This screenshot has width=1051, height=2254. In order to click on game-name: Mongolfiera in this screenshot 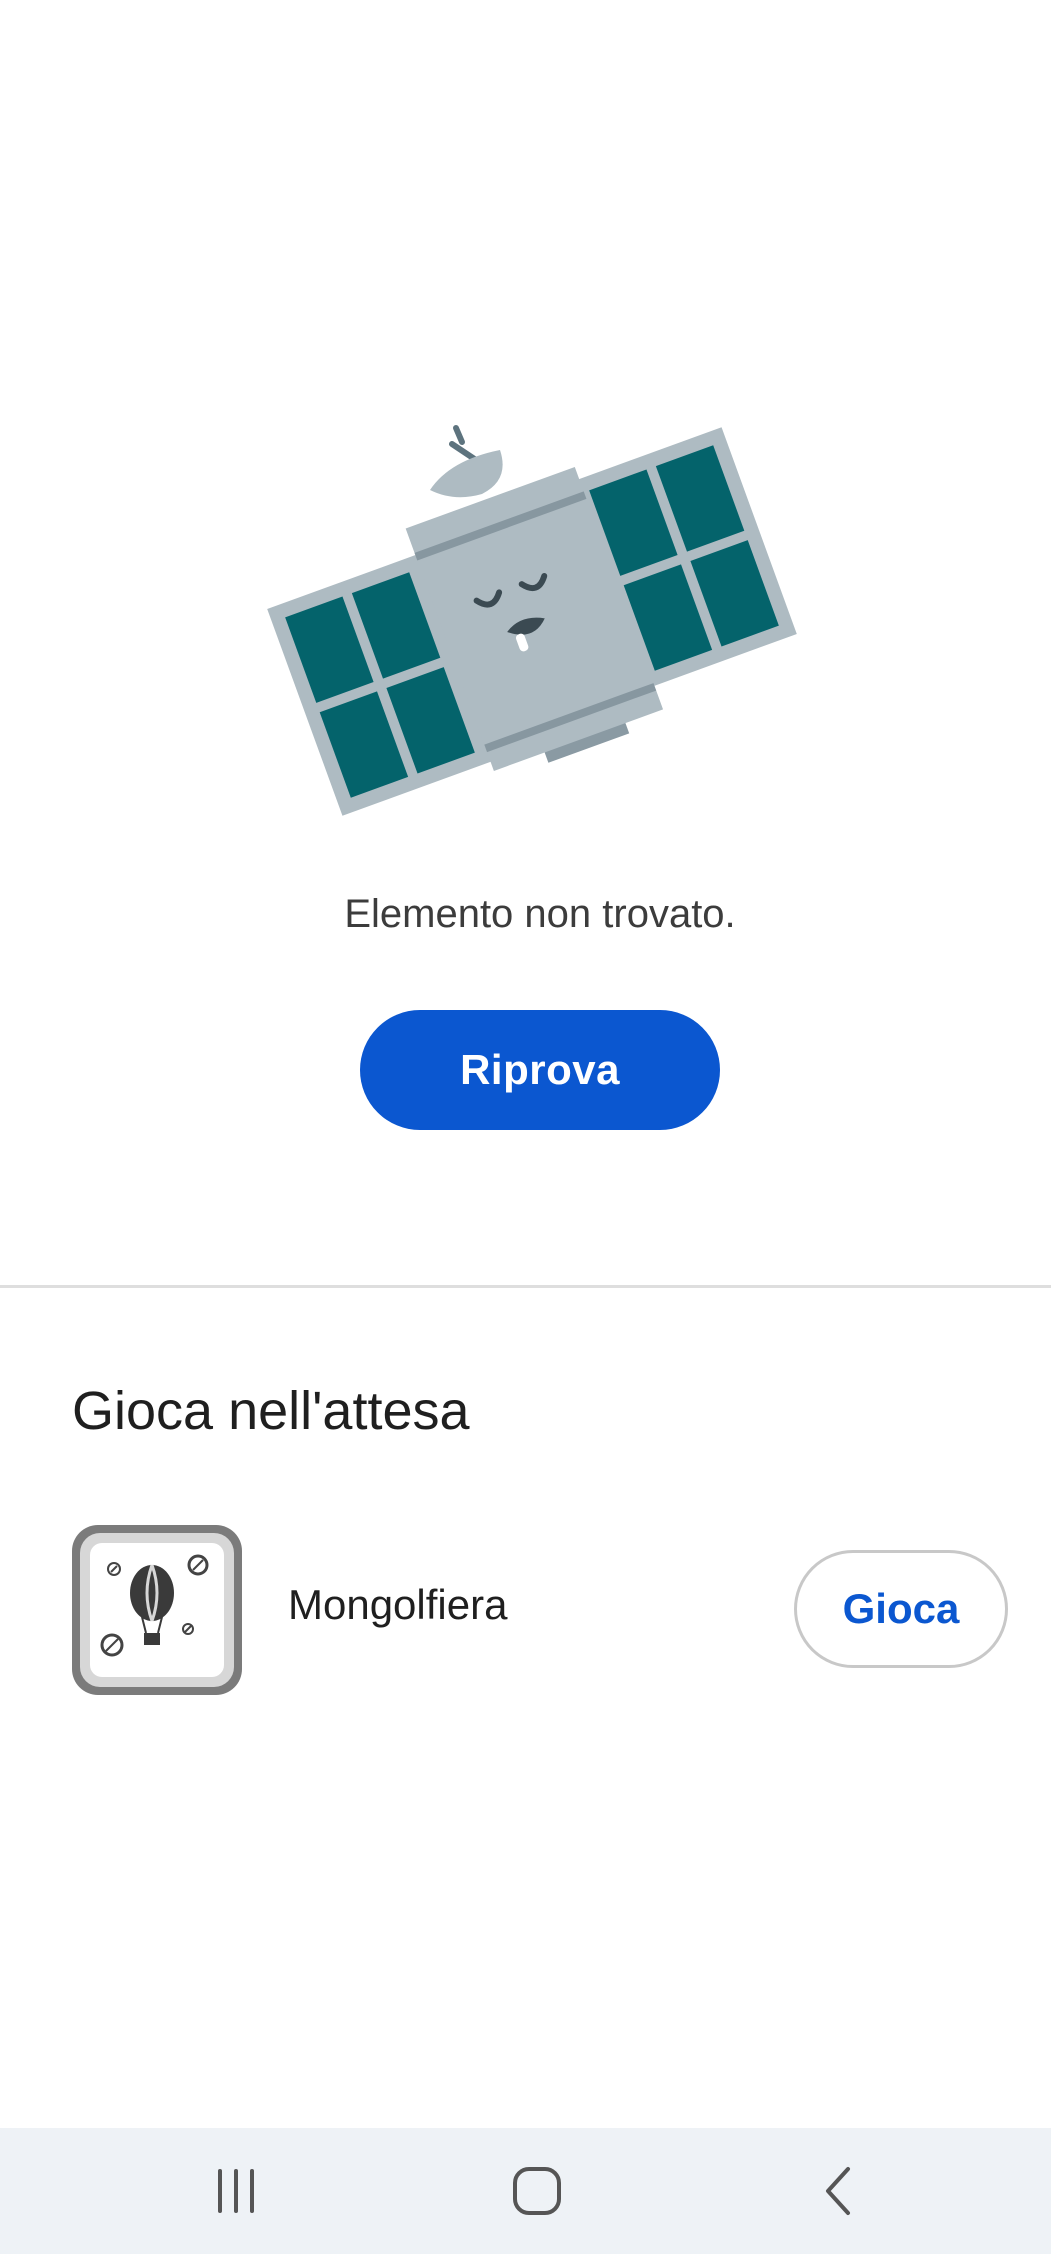, I will do `click(398, 1604)`.